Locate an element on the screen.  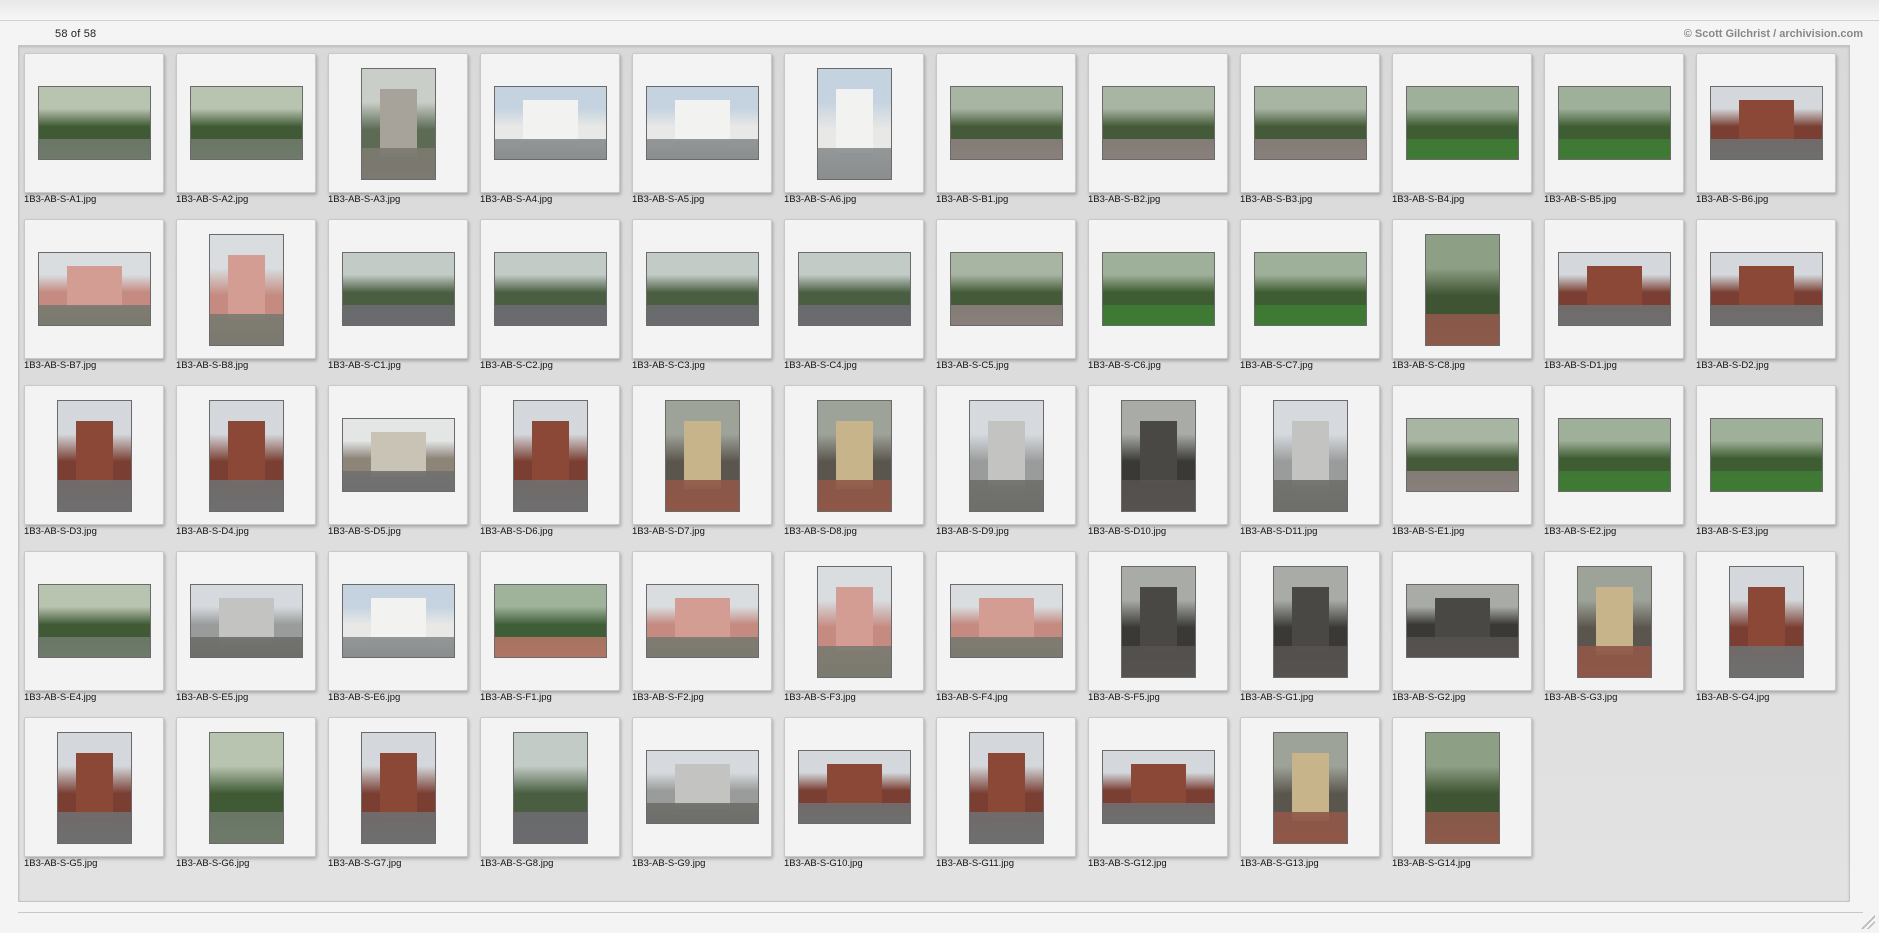
thumbnail-item: 1B3-AB-S-G4.jpg is located at coordinates (1772, 634).